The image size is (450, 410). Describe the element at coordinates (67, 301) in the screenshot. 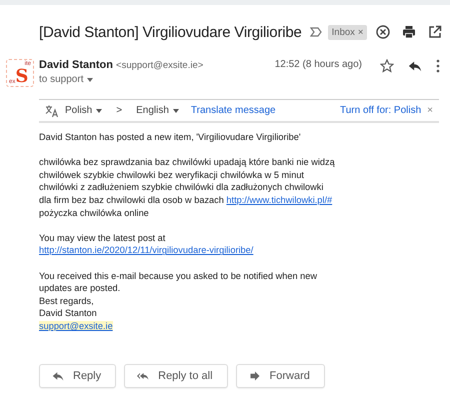

I see `closing-text: Best regards,` at that location.